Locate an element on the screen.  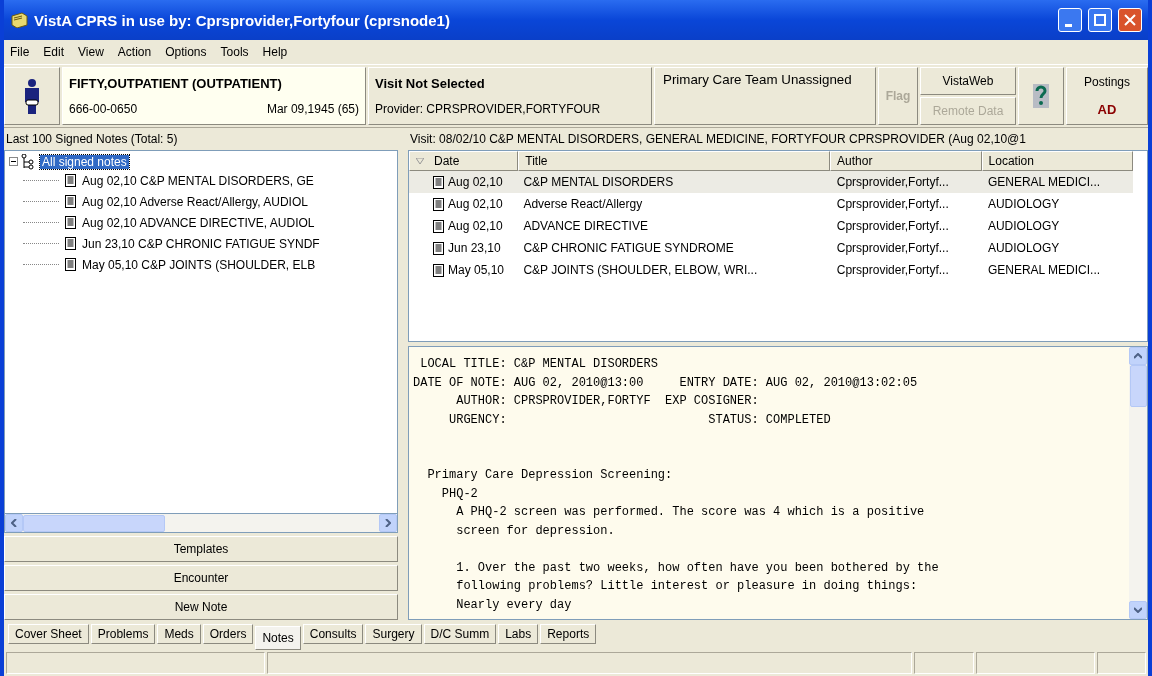
menu-item: Options is located at coordinates (186, 52).